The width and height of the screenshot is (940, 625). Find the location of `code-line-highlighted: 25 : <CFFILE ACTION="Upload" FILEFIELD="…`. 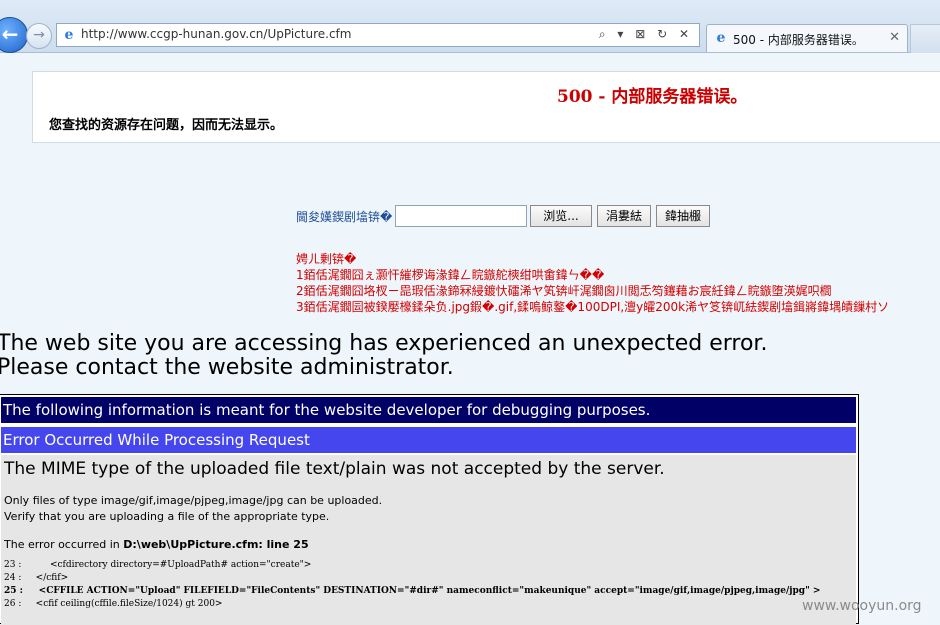

code-line-highlighted: 25 : <CFFILE ACTION="Upload" FILEFIELD="… is located at coordinates (412, 591).